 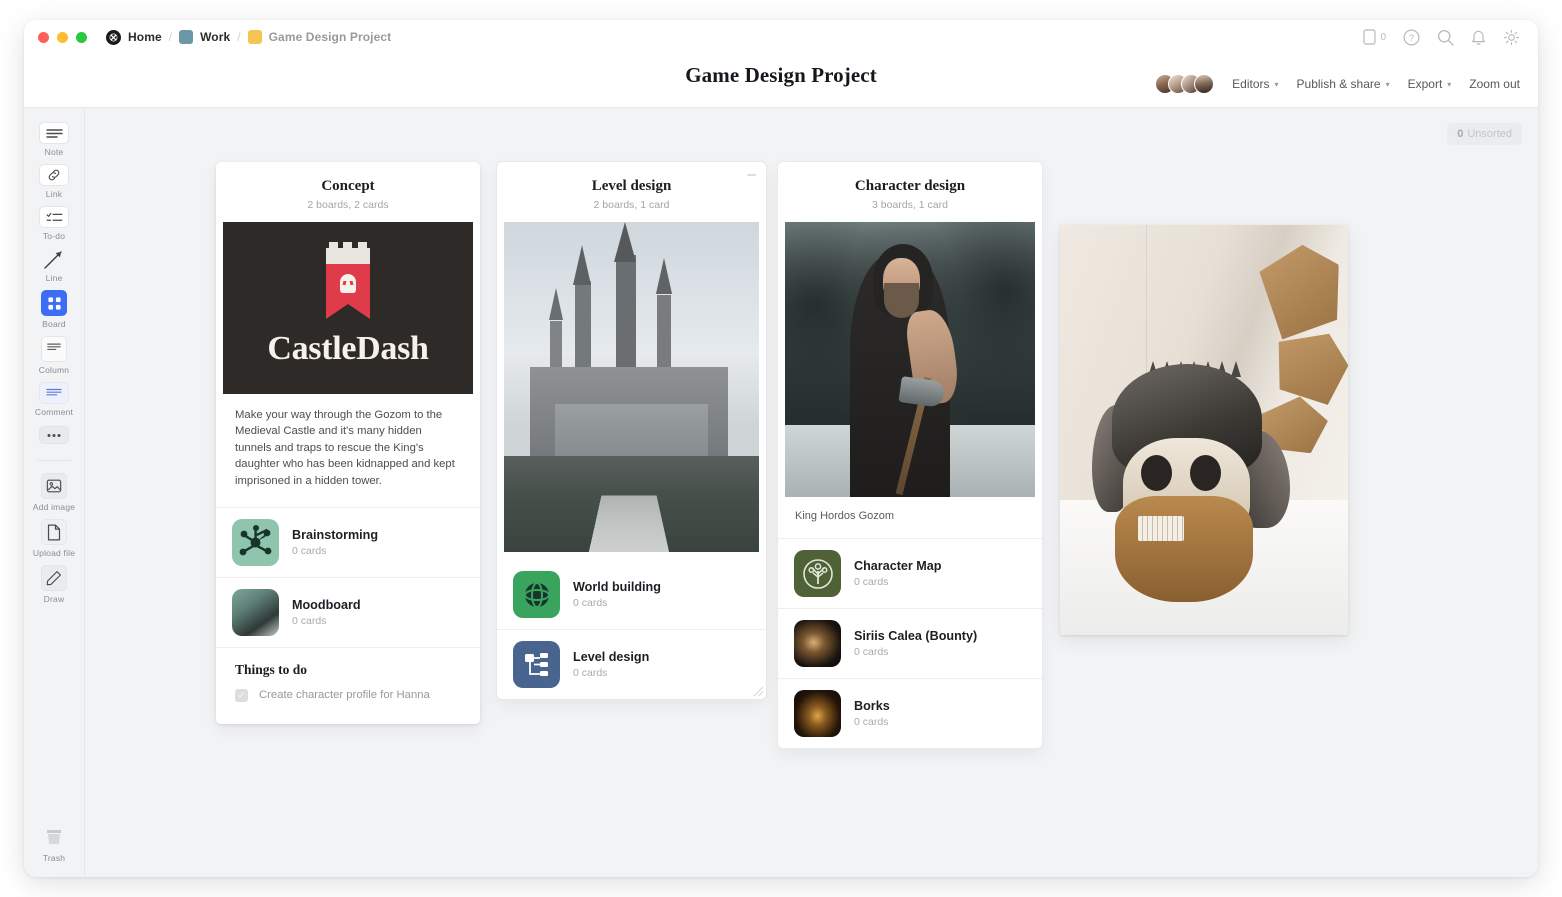 What do you see at coordinates (536, 664) in the screenshot?
I see `level-thumb` at bounding box center [536, 664].